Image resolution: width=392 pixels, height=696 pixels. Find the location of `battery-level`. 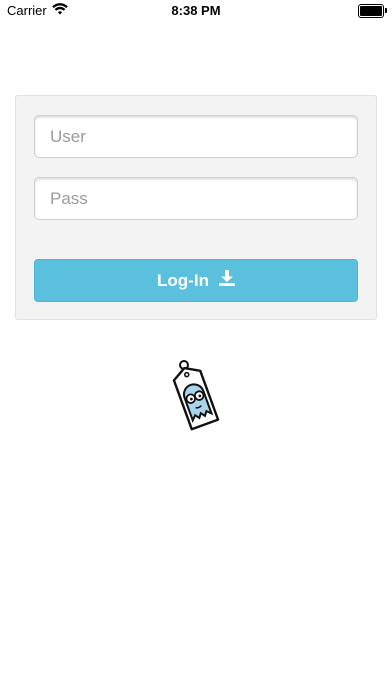

battery-level is located at coordinates (371, 11).